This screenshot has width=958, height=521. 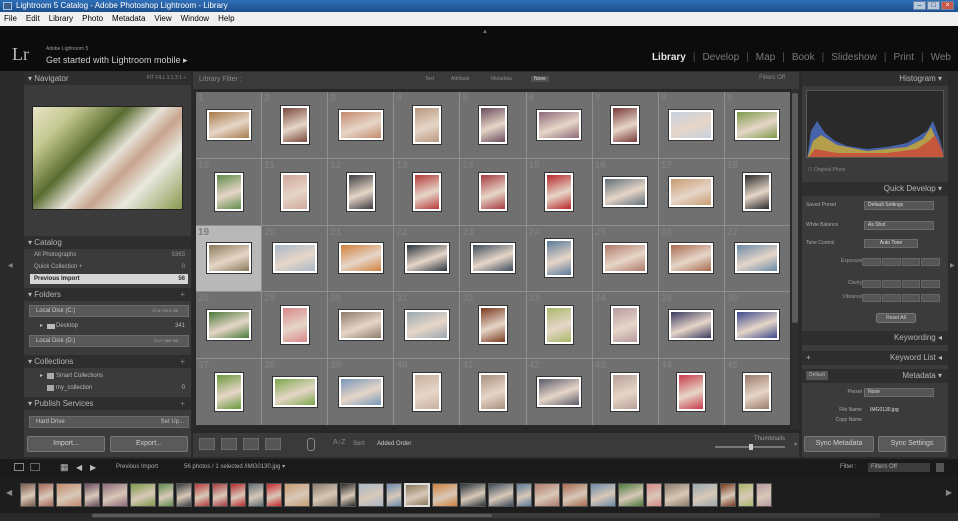 I want to click on grid-cell: 26, so click(x=691, y=258).